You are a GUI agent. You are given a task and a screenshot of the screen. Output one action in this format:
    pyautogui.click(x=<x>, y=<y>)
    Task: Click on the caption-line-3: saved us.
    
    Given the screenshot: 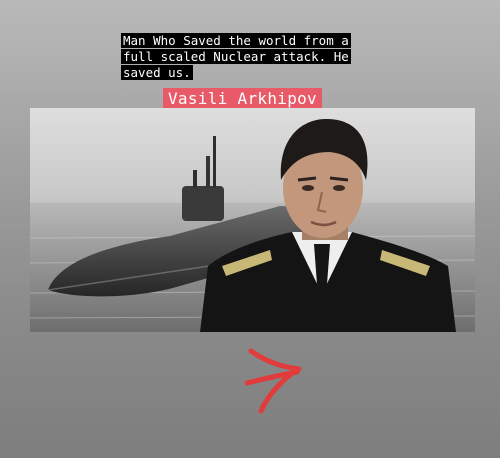 What is the action you would take?
    pyautogui.click(x=157, y=72)
    